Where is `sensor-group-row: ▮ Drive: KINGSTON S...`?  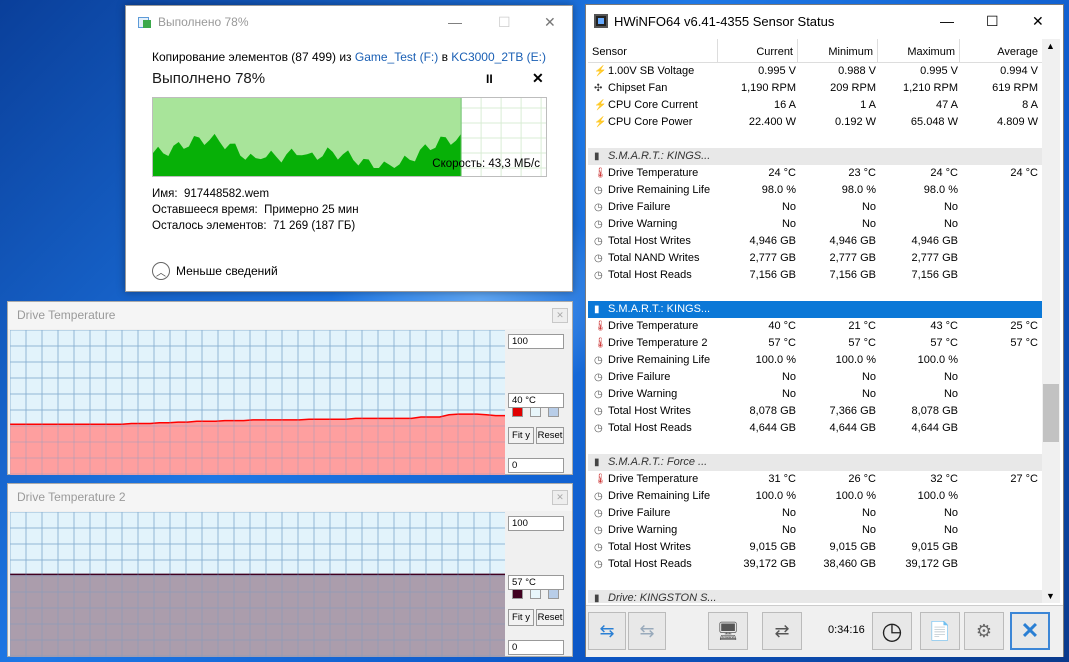
sensor-group-row: ▮ Drive: KINGSTON S... is located at coordinates (815, 596).